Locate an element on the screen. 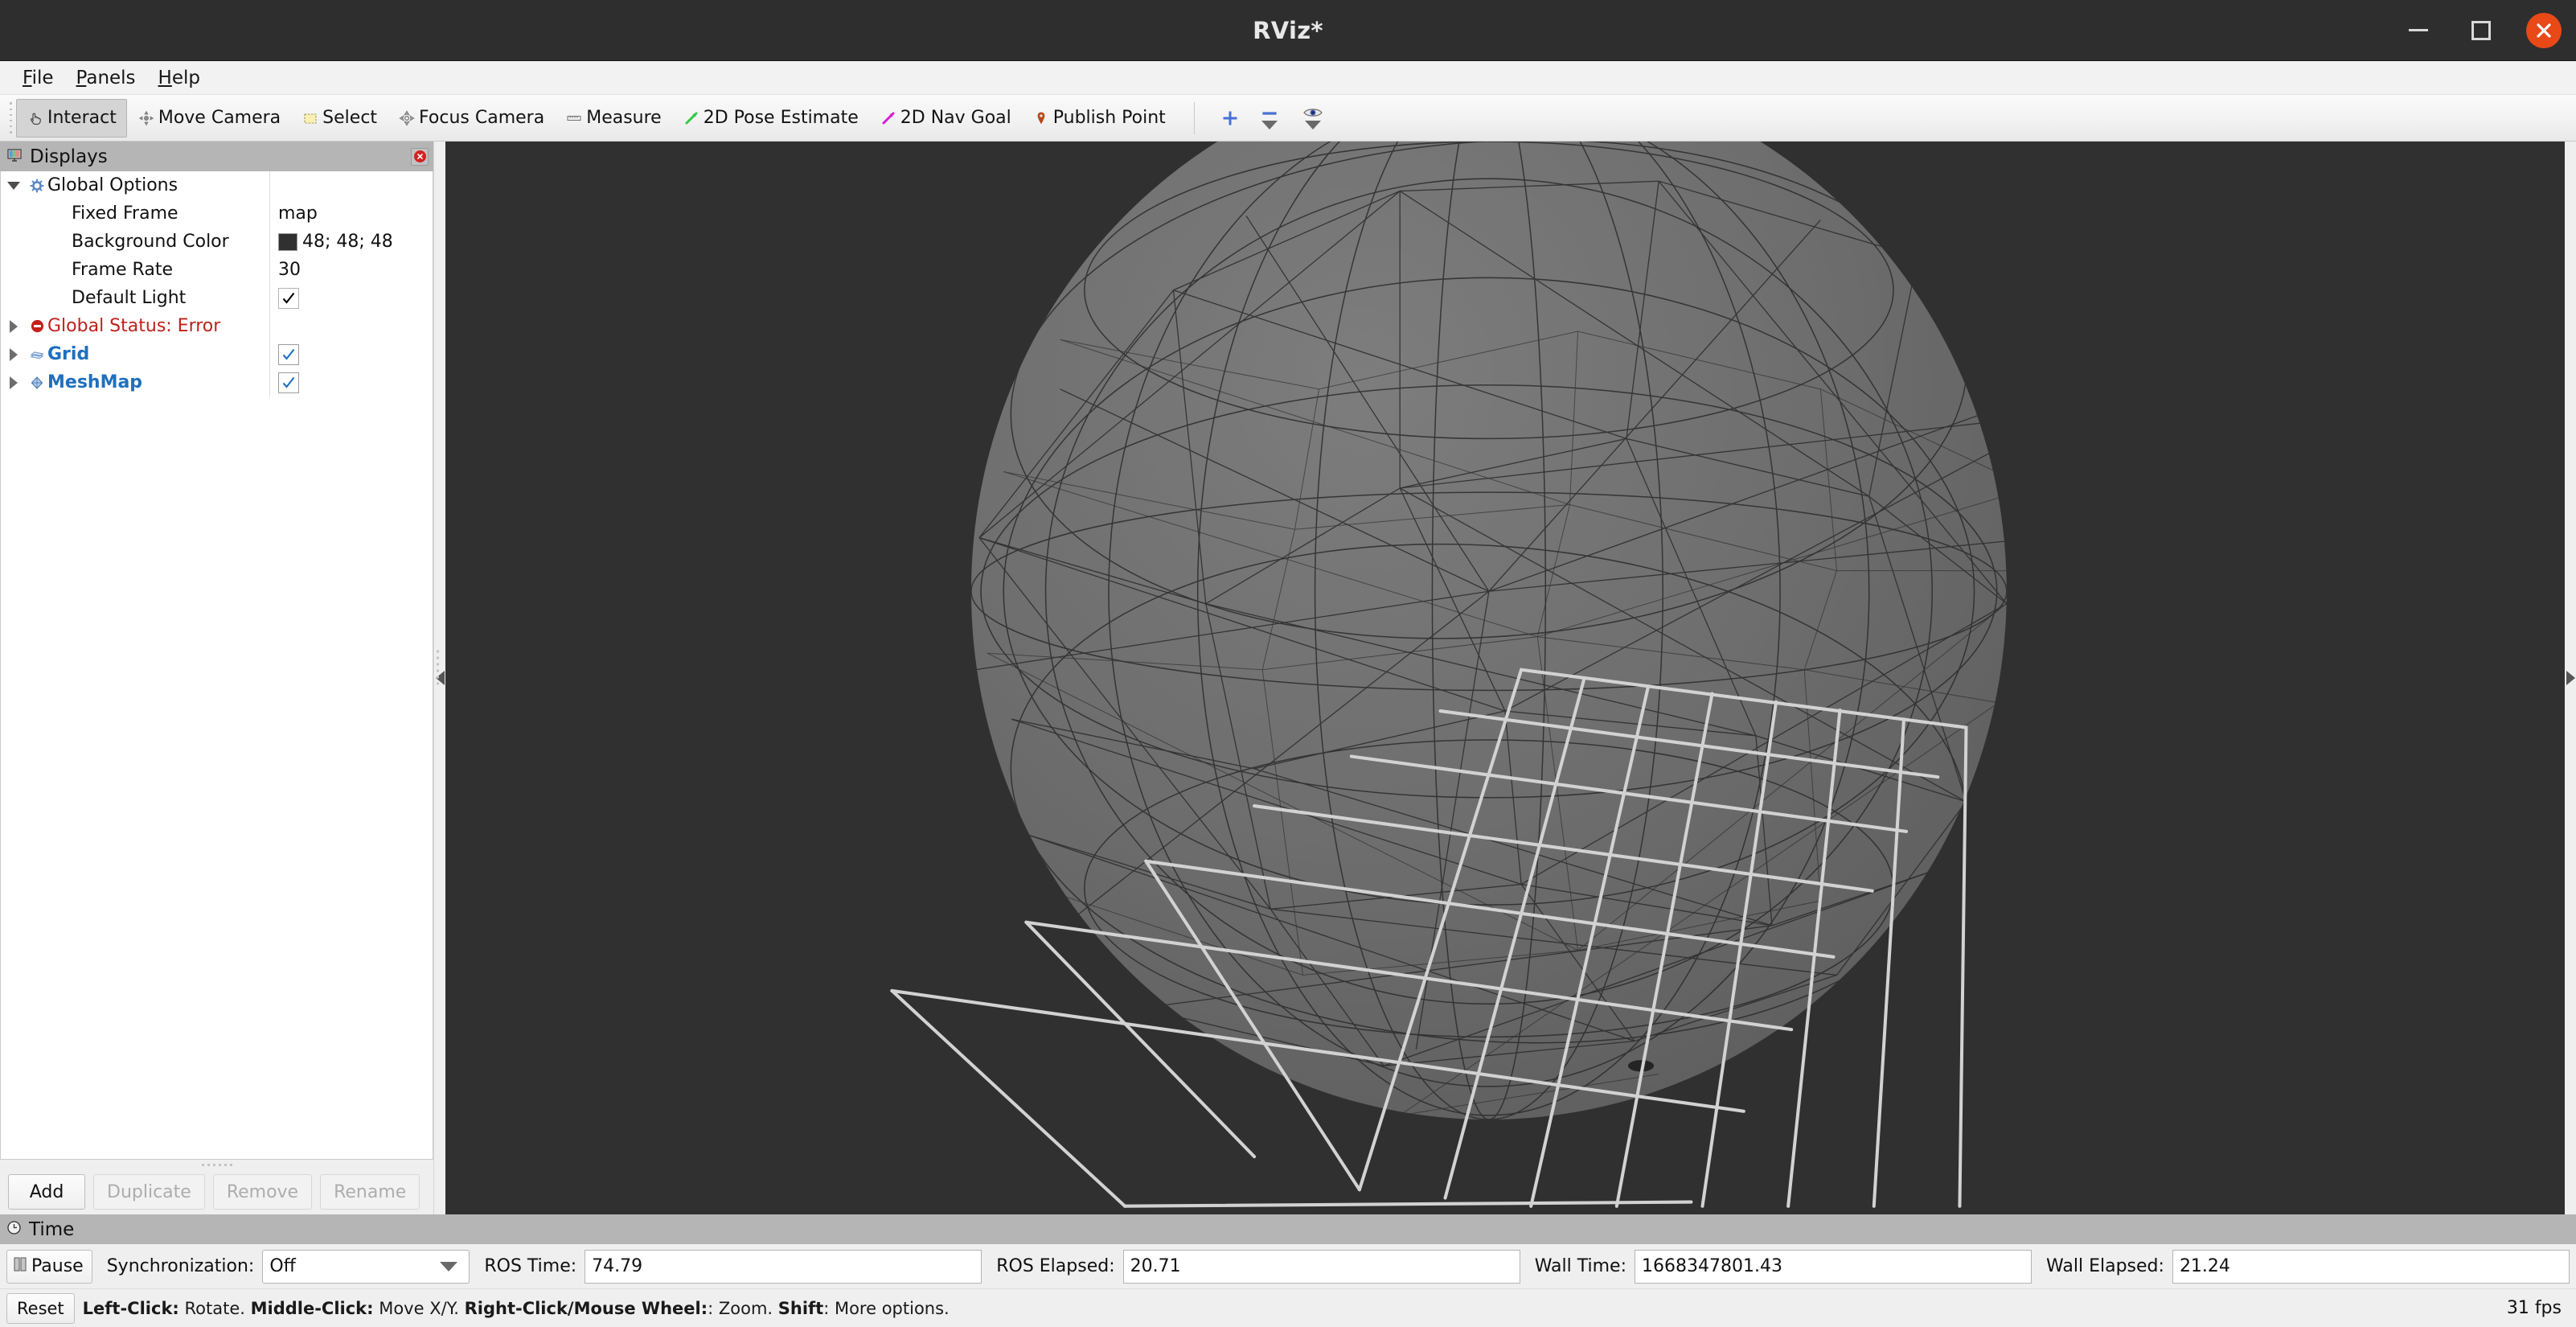 The height and width of the screenshot is (1327, 2576). wall-elapsed-label: Wall Elapsed: is located at coordinates (2105, 1266).